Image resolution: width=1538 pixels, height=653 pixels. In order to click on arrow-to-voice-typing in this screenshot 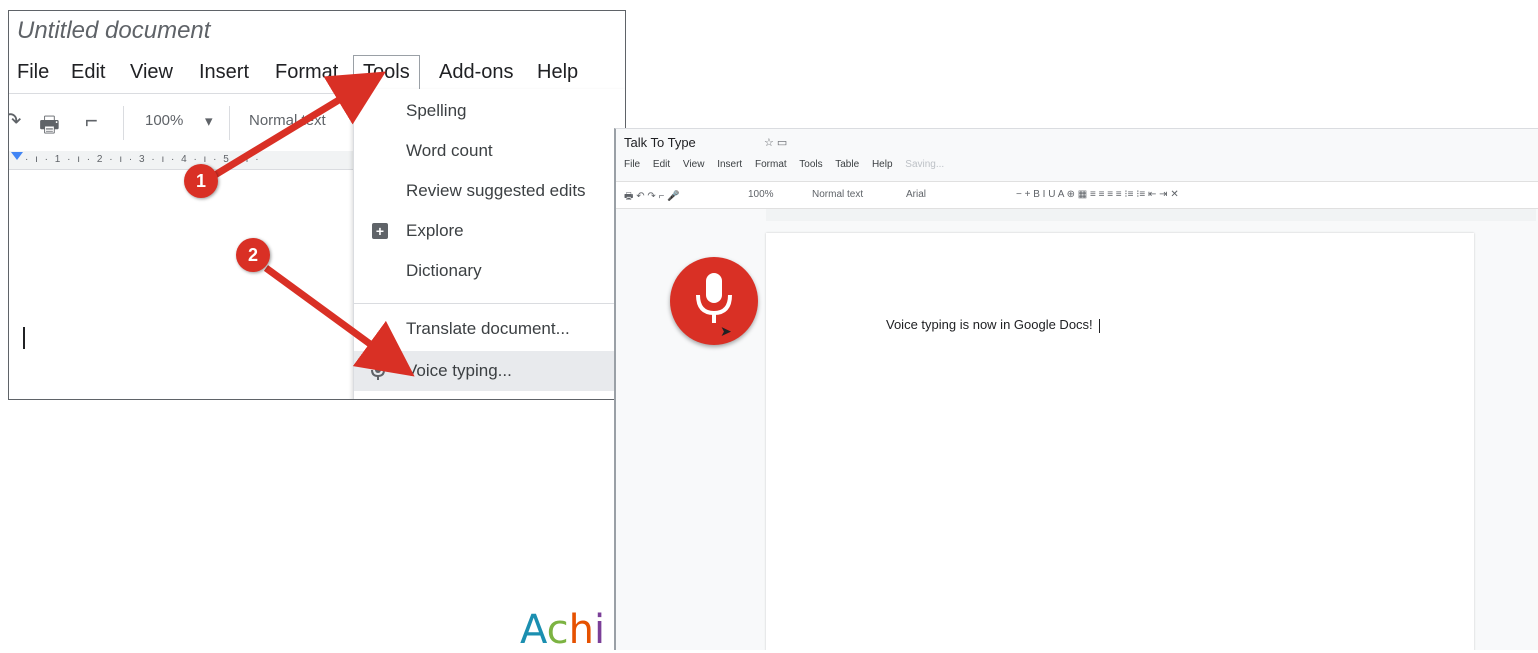, I will do `click(339, 321)`.